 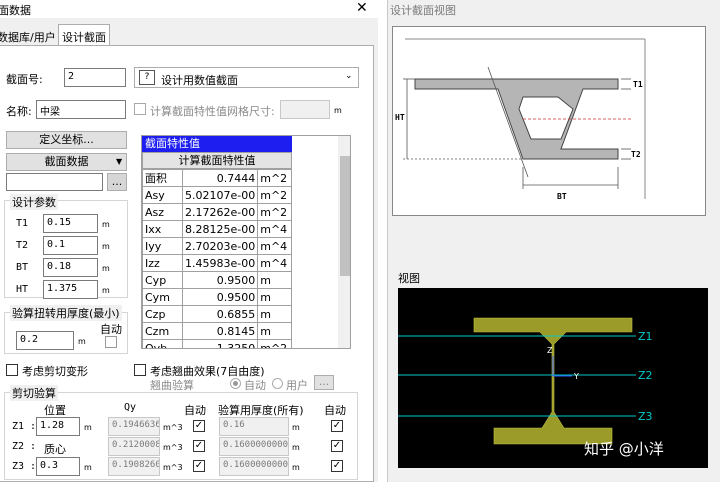 I want to click on name-label: 名称:, so click(x=19, y=111).